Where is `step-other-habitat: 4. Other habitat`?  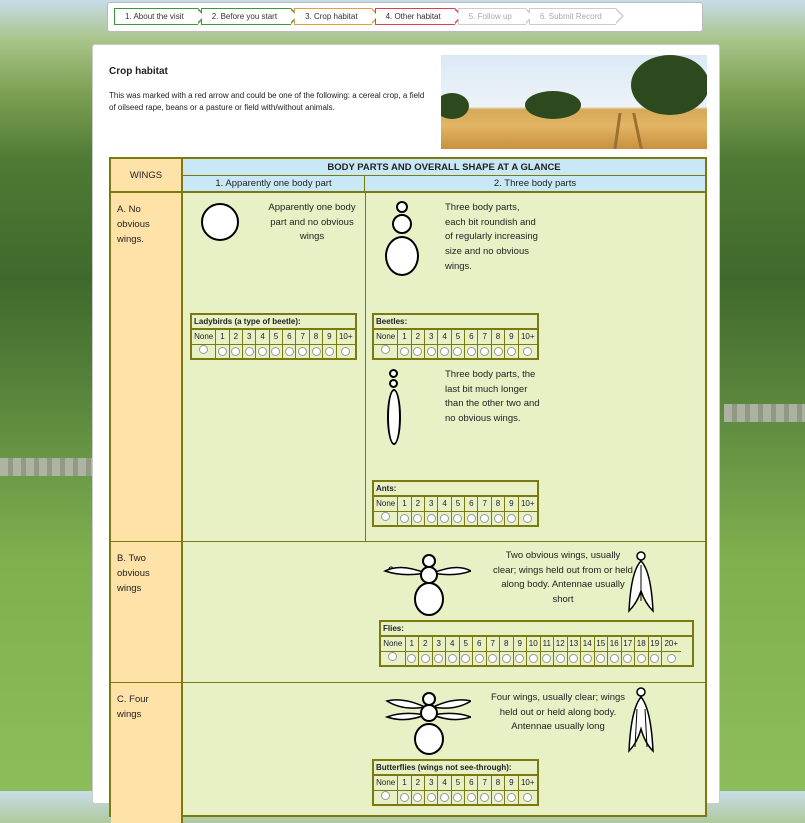
step-other-habitat: 4. Other habitat is located at coordinates (418, 16).